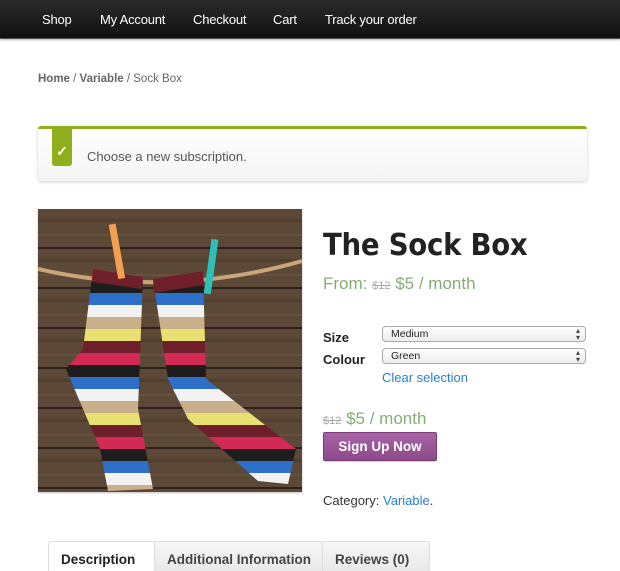 This screenshot has width=620, height=571. Describe the element at coordinates (484, 356) in the screenshot. I see `colour-select: Green ▴ ▾` at that location.